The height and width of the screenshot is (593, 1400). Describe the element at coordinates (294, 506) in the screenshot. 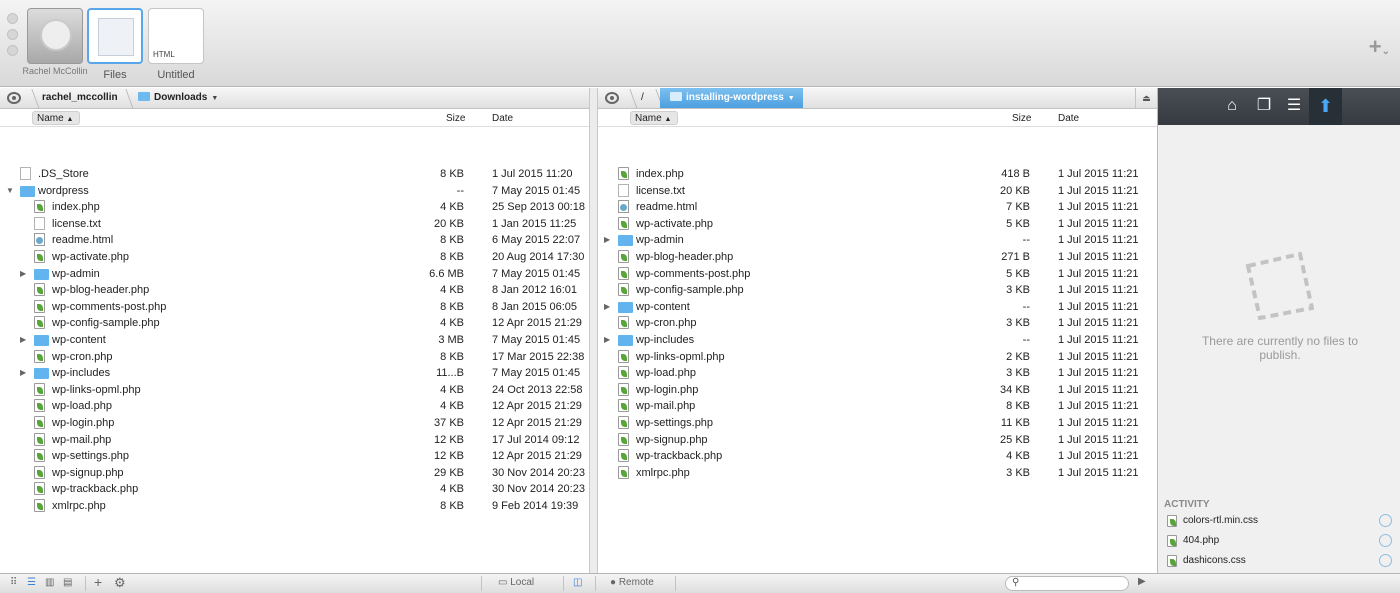

I see `file-row: xmlrpc.php 8 KB 9 Feb 2014 19:39` at that location.